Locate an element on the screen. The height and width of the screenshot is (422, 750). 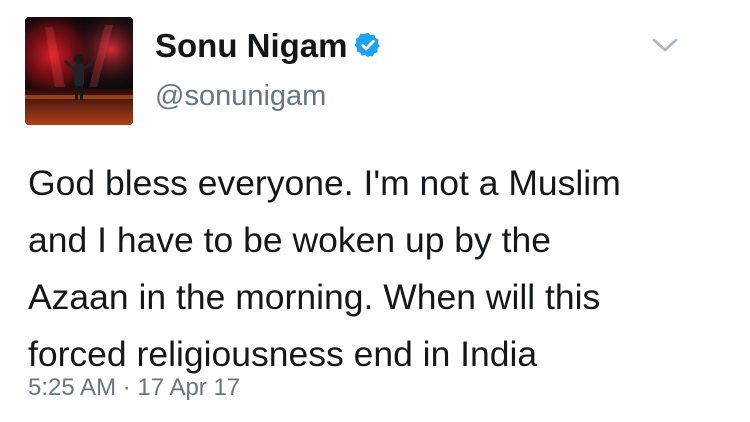
tweet-text-line: God bless everyone. I'm not a Muslim is located at coordinates (324, 183).